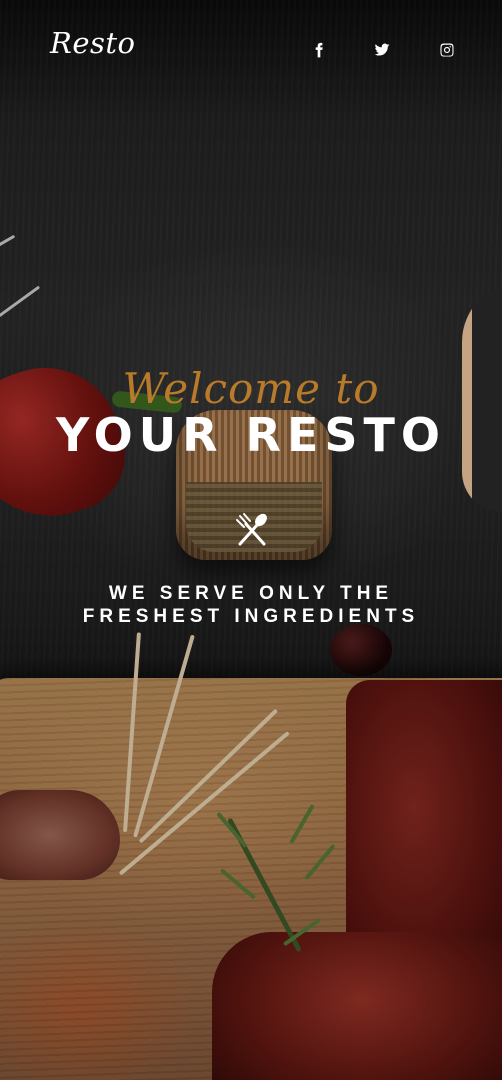  I want to click on instagram-icon, so click(447, 50).